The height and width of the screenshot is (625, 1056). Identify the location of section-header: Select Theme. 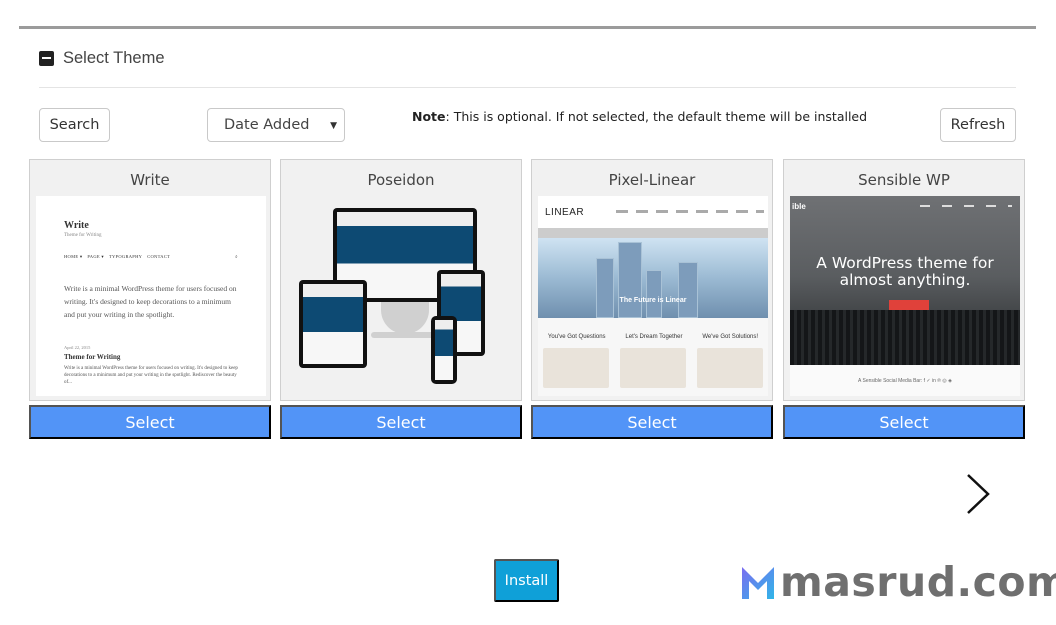
(102, 58).